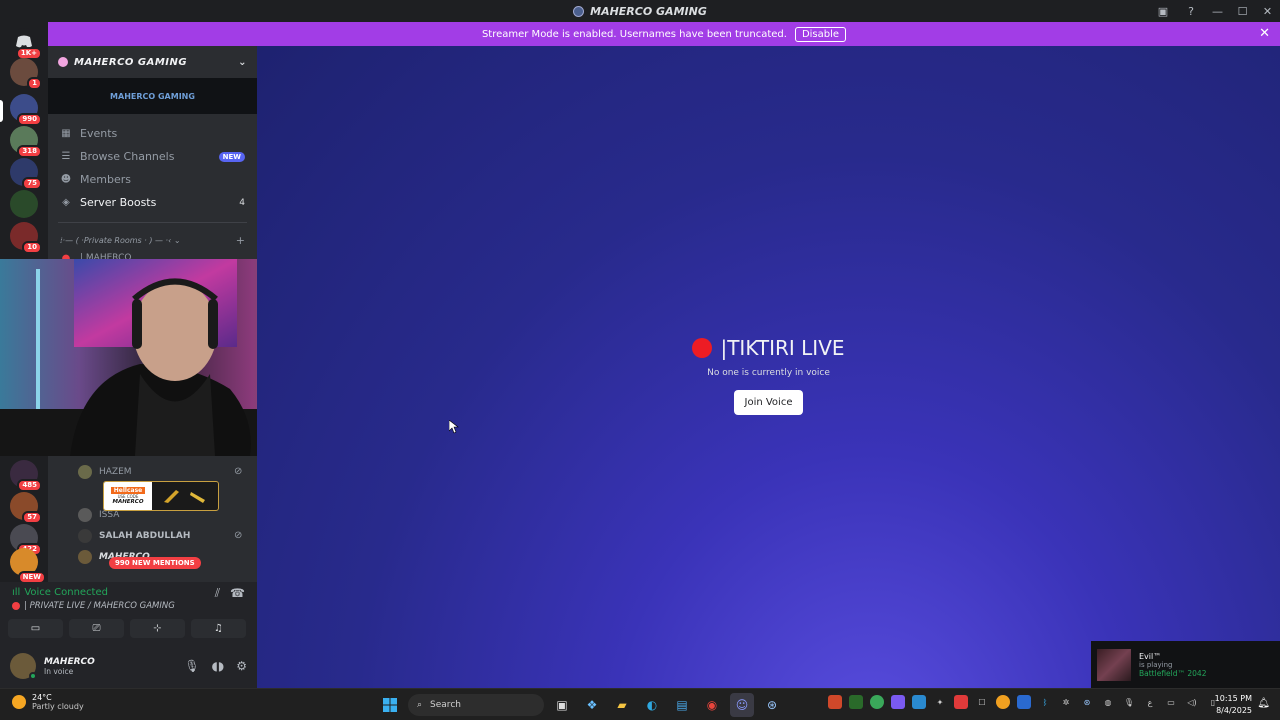 The image size is (1280, 720). What do you see at coordinates (191, 666) in the screenshot?
I see `microphone-icon: 🎙︎` at bounding box center [191, 666].